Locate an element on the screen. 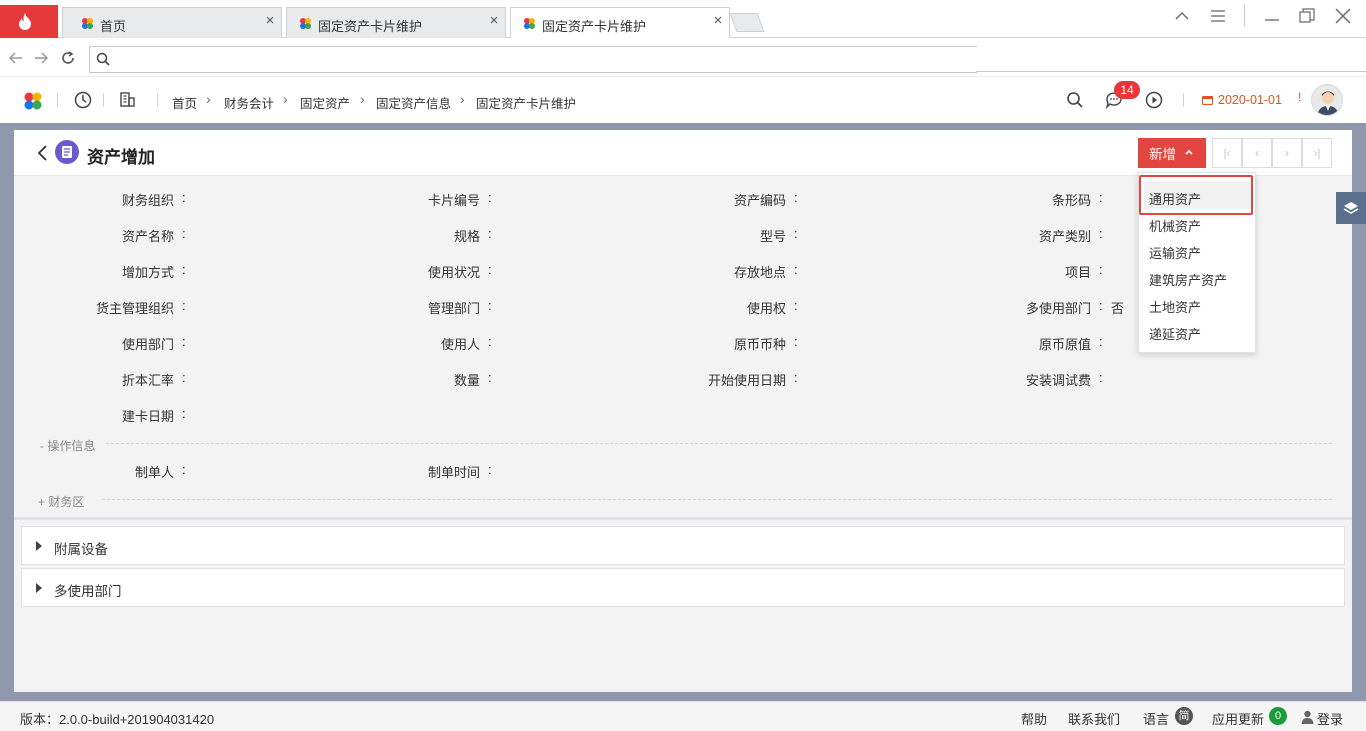 This screenshot has height=731, width=1366. field-label: 规格 is located at coordinates (466, 236).